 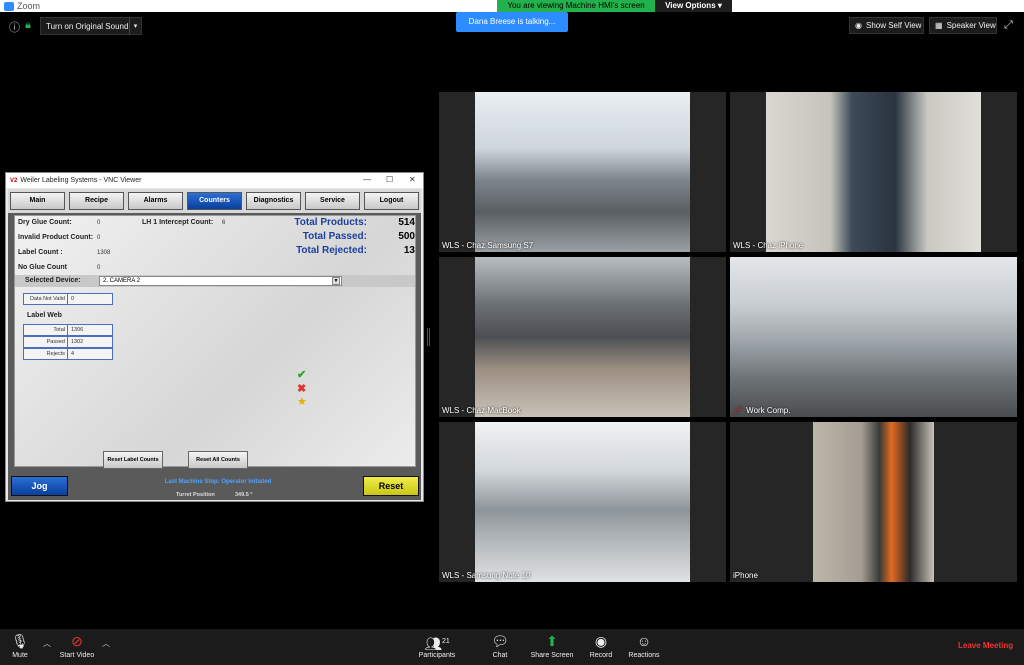 I want to click on record-label: Record, so click(x=601, y=655).